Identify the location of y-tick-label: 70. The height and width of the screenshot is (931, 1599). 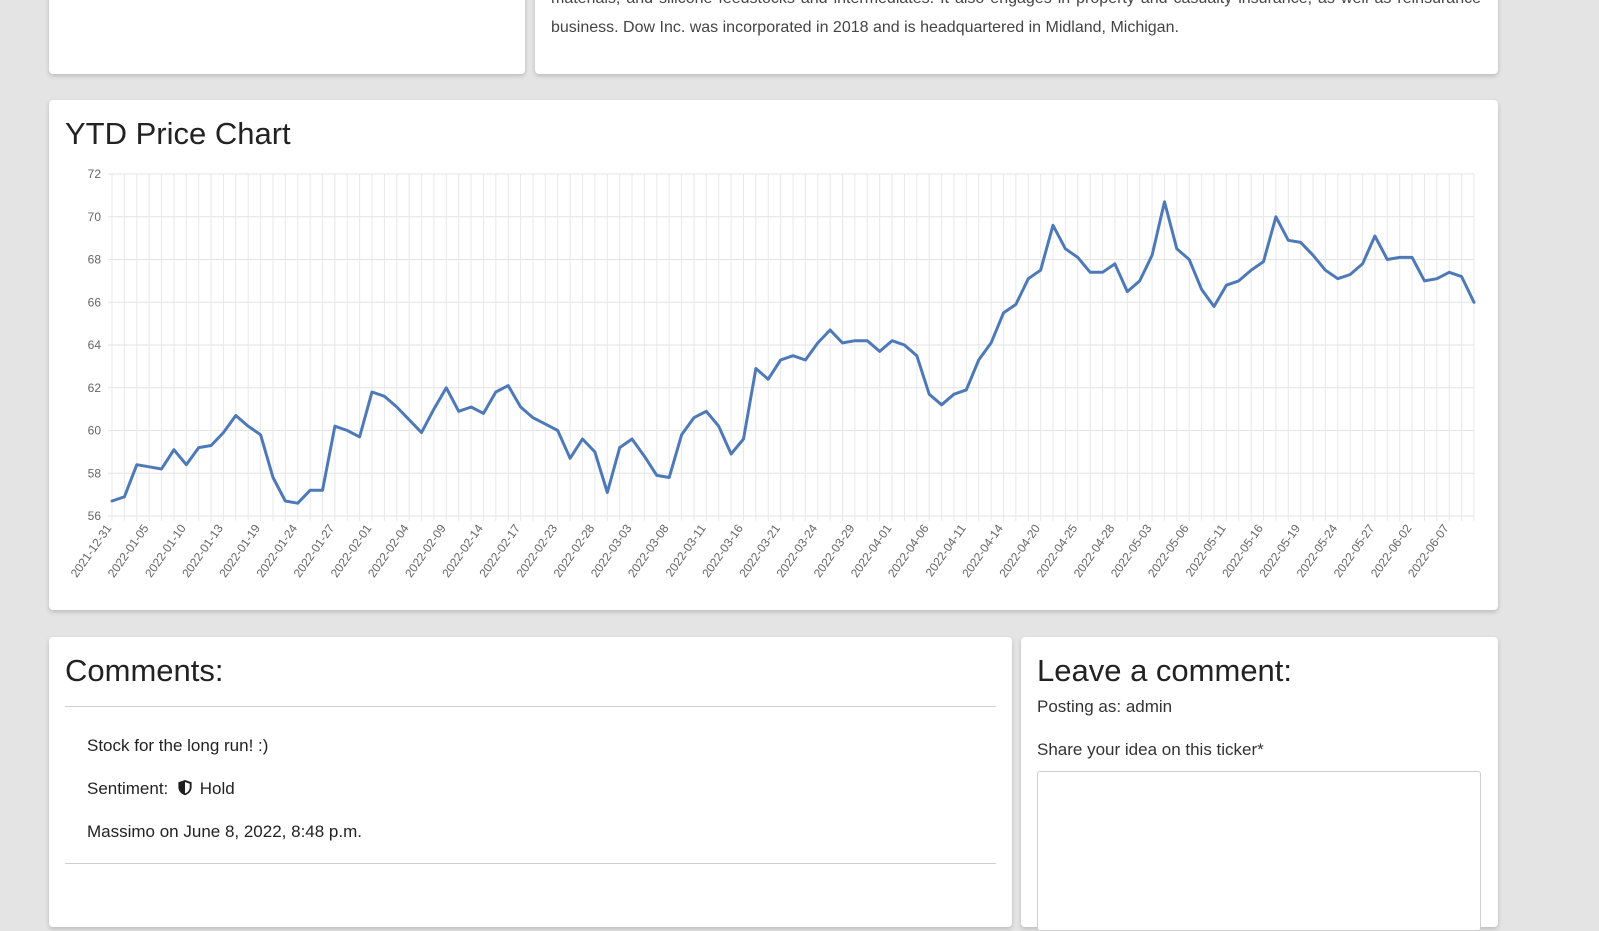
(95, 217).